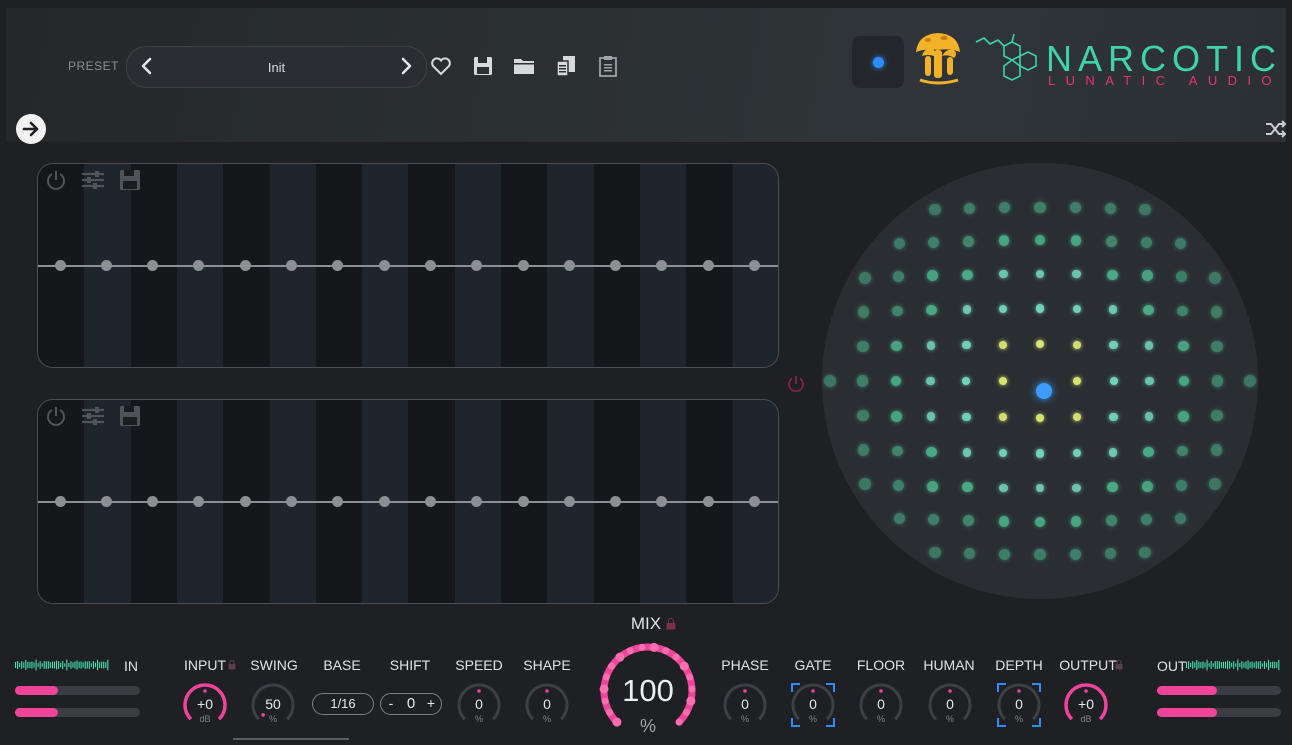 This screenshot has width=1292, height=745. What do you see at coordinates (276, 67) in the screenshot?
I see `preset-selector: Init` at bounding box center [276, 67].